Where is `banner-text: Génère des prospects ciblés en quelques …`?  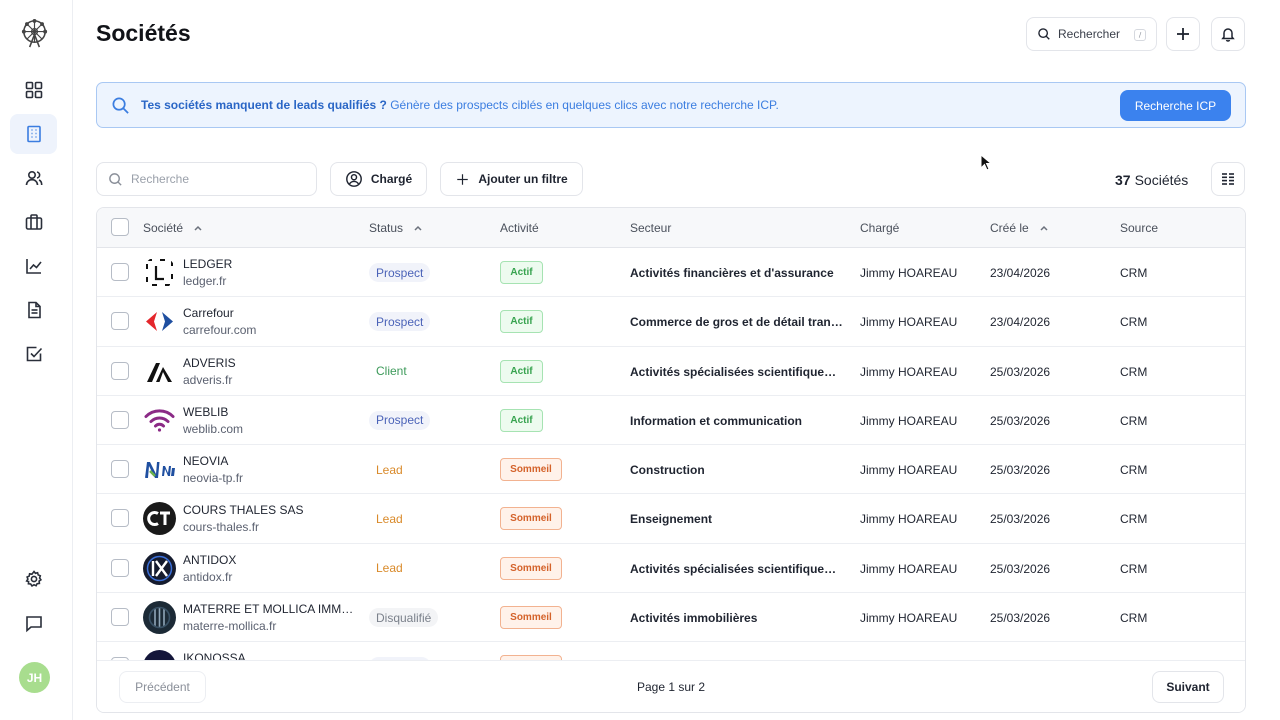
banner-text: Génère des prospects ciblés en quelques … is located at coordinates (582, 105).